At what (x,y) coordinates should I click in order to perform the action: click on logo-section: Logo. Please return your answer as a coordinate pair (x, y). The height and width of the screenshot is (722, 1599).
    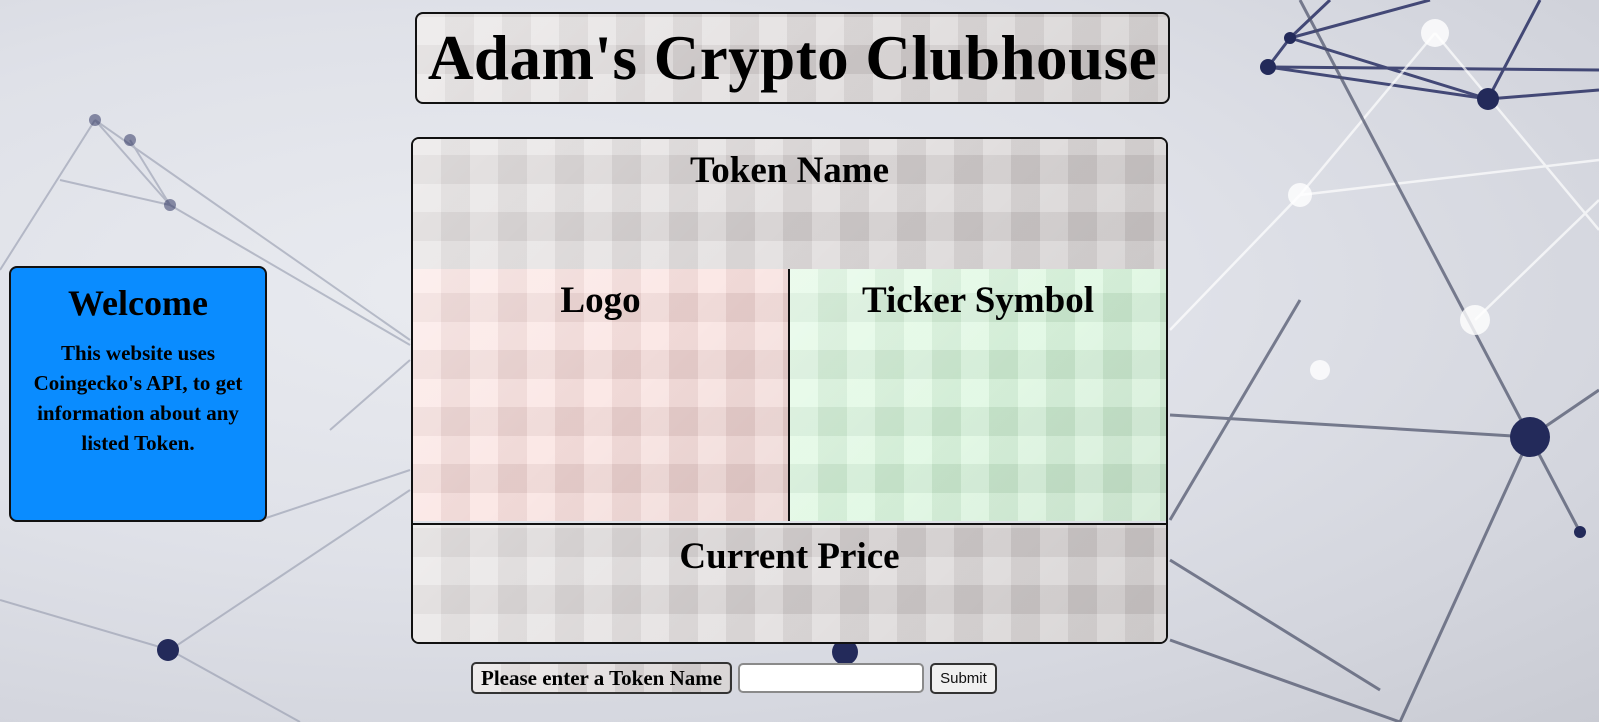
    Looking at the image, I should click on (601, 395).